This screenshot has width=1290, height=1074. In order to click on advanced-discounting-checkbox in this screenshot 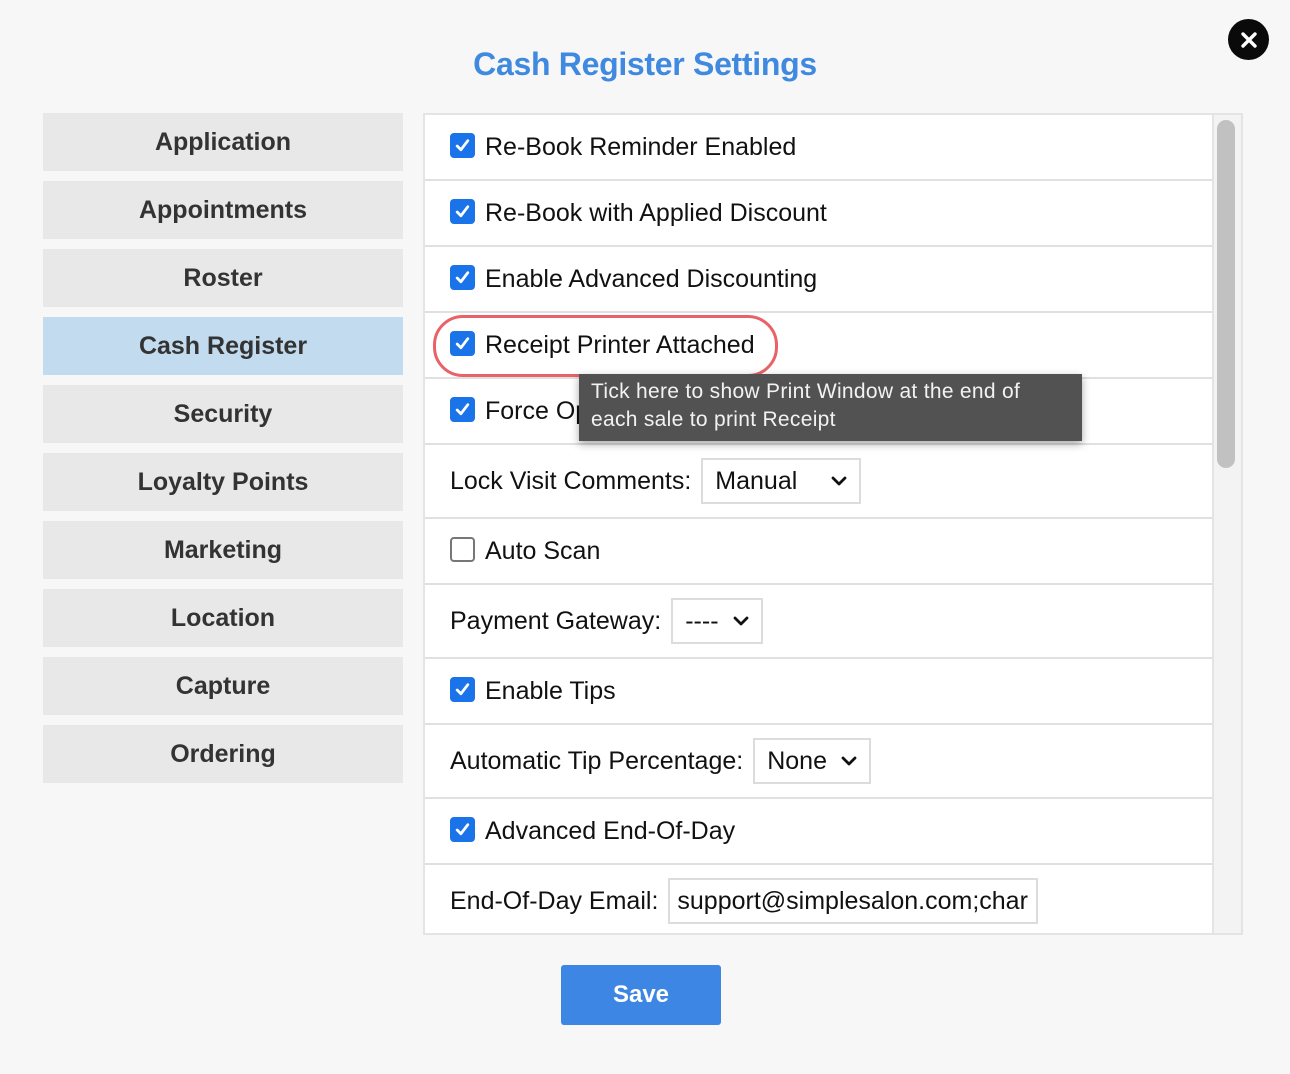, I will do `click(462, 277)`.